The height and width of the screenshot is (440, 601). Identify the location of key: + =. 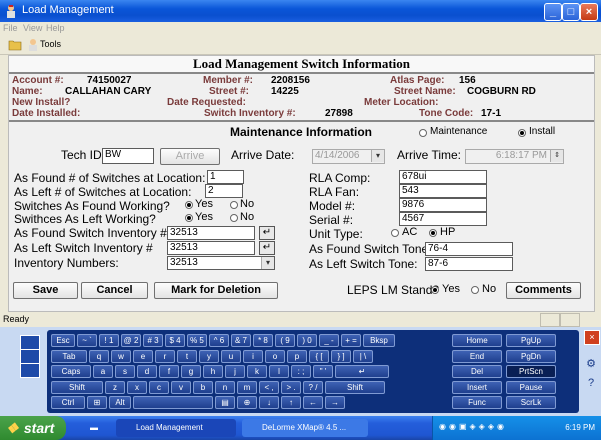
(351, 340).